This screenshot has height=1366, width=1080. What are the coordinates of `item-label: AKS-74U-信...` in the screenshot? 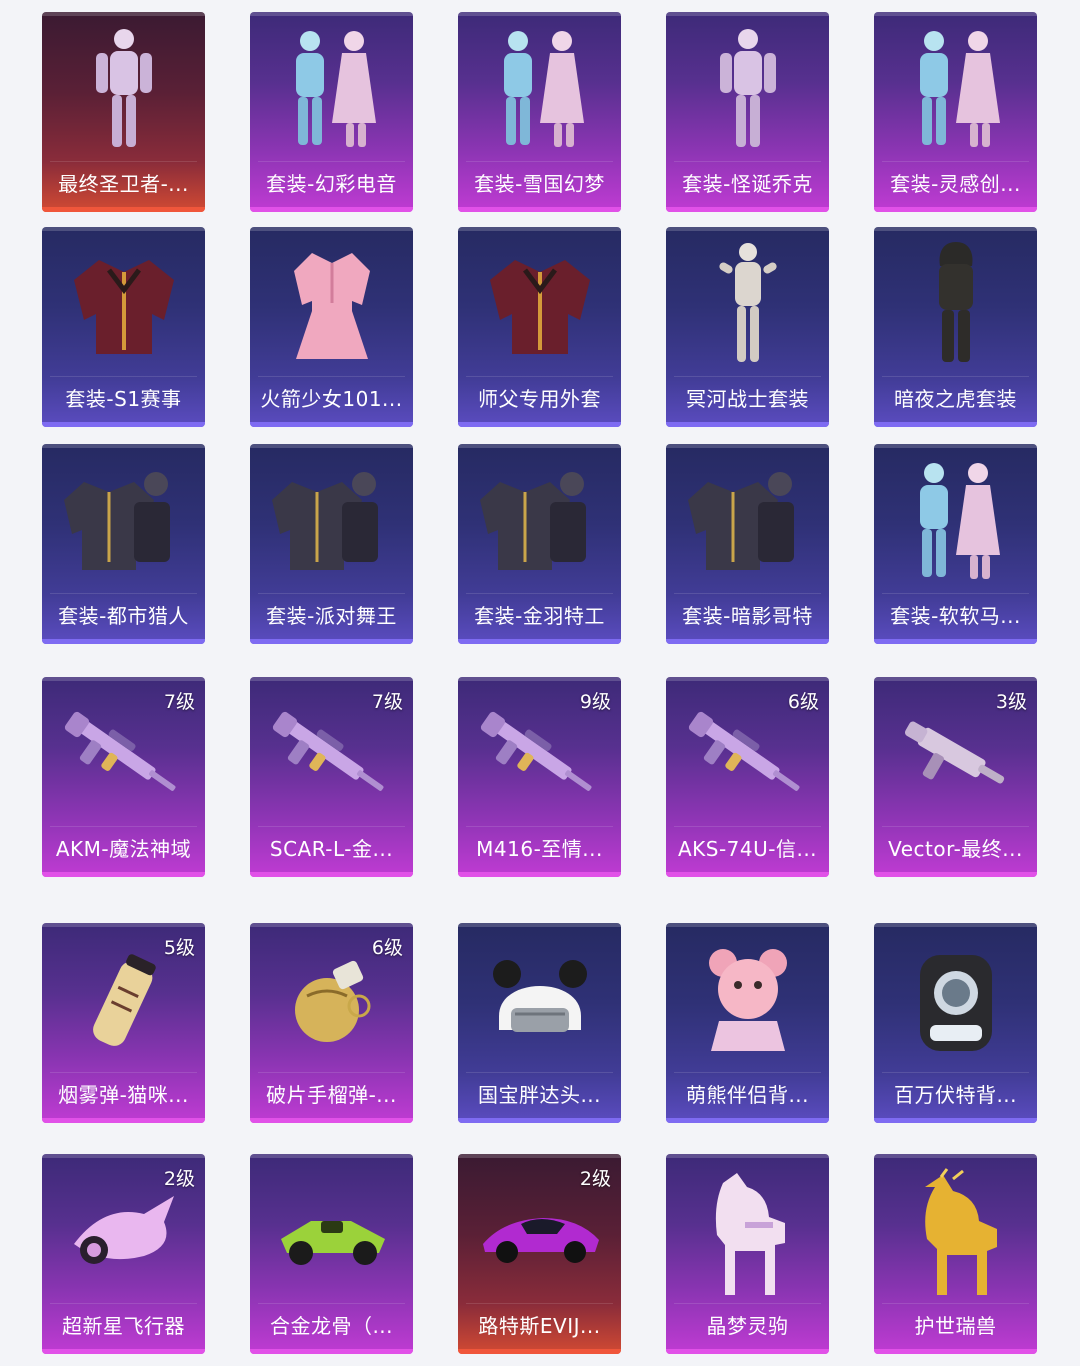 It's located at (747, 848).